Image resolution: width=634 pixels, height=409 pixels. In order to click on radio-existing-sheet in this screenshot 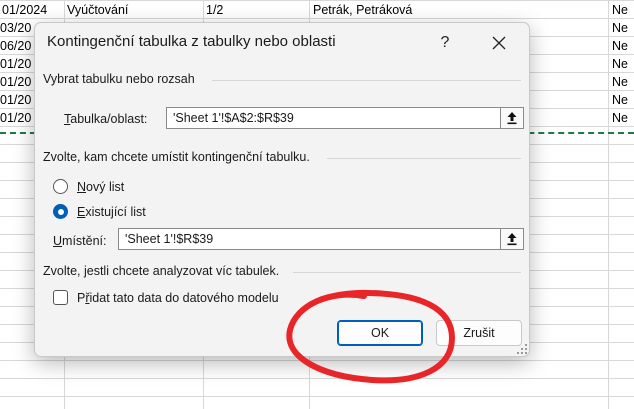, I will do `click(60, 211)`.